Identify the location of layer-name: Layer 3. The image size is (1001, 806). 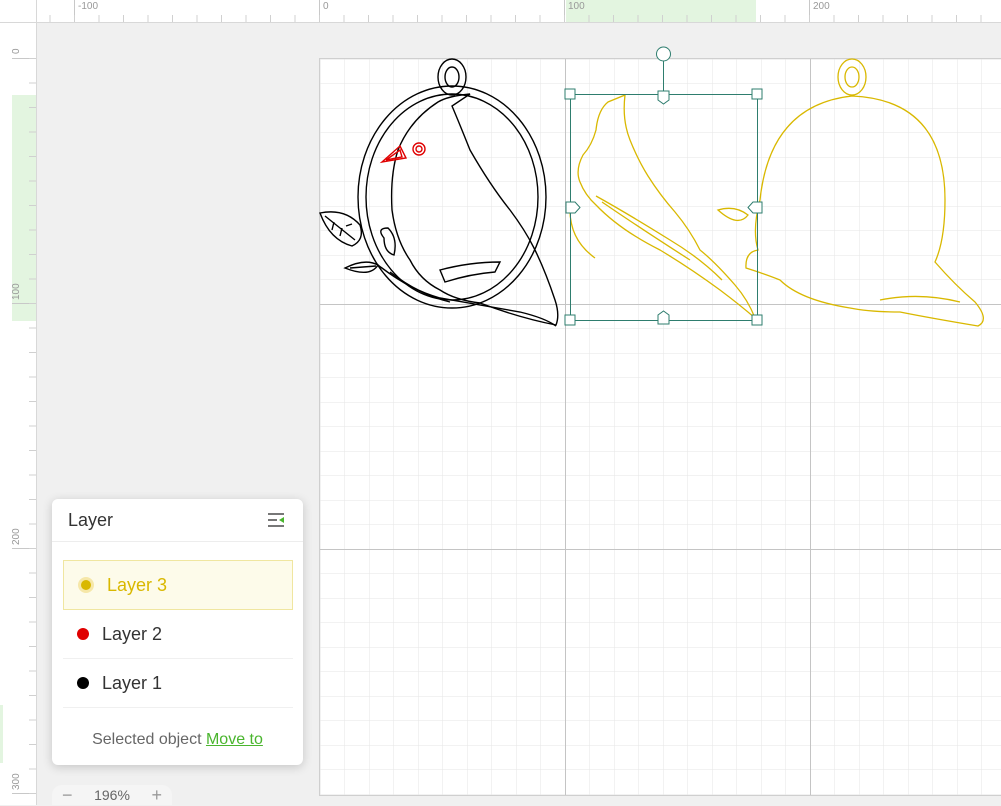
(137, 584).